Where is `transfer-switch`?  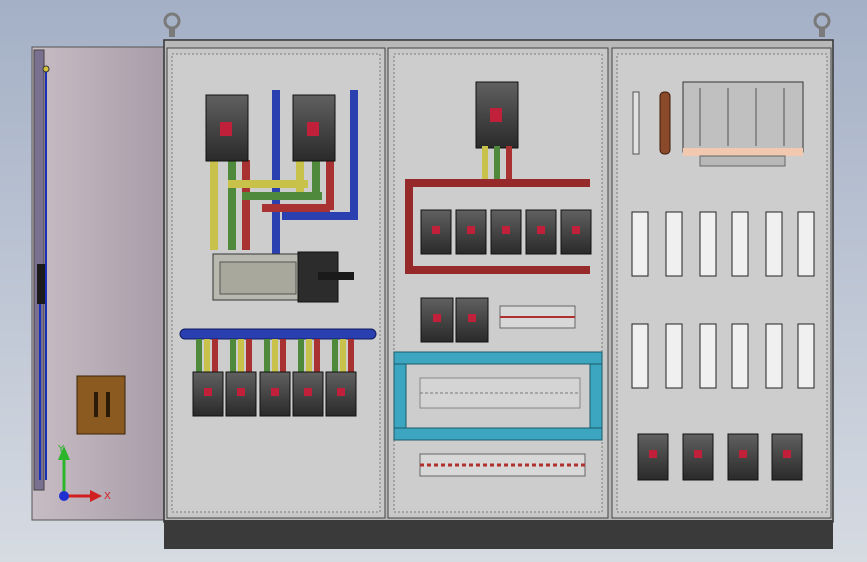 transfer-switch is located at coordinates (283, 277).